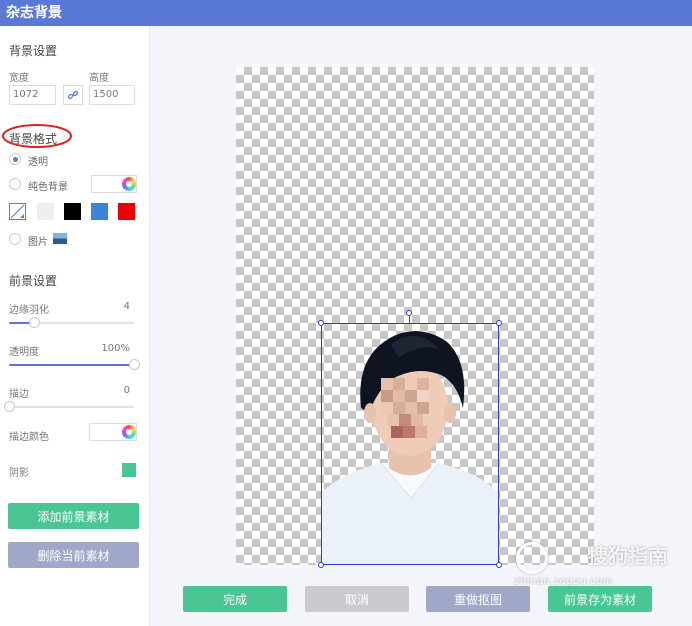 The image size is (692, 626). Describe the element at coordinates (17, 211) in the screenshot. I see `swatch-transparent` at that location.